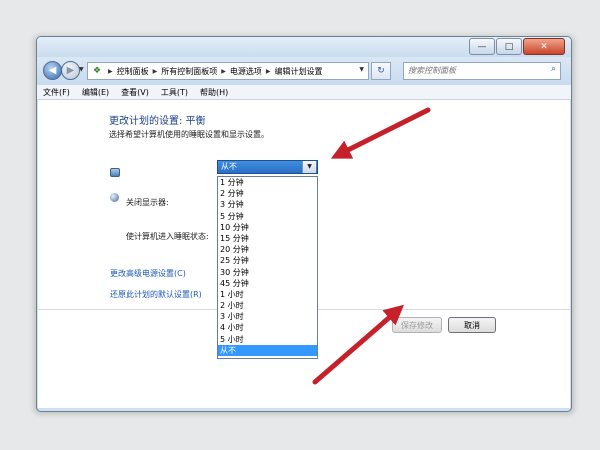 Image resolution: width=600 pixels, height=450 pixels. Describe the element at coordinates (361, 69) in the screenshot. I see `address-dropdown-icon: ▼` at that location.